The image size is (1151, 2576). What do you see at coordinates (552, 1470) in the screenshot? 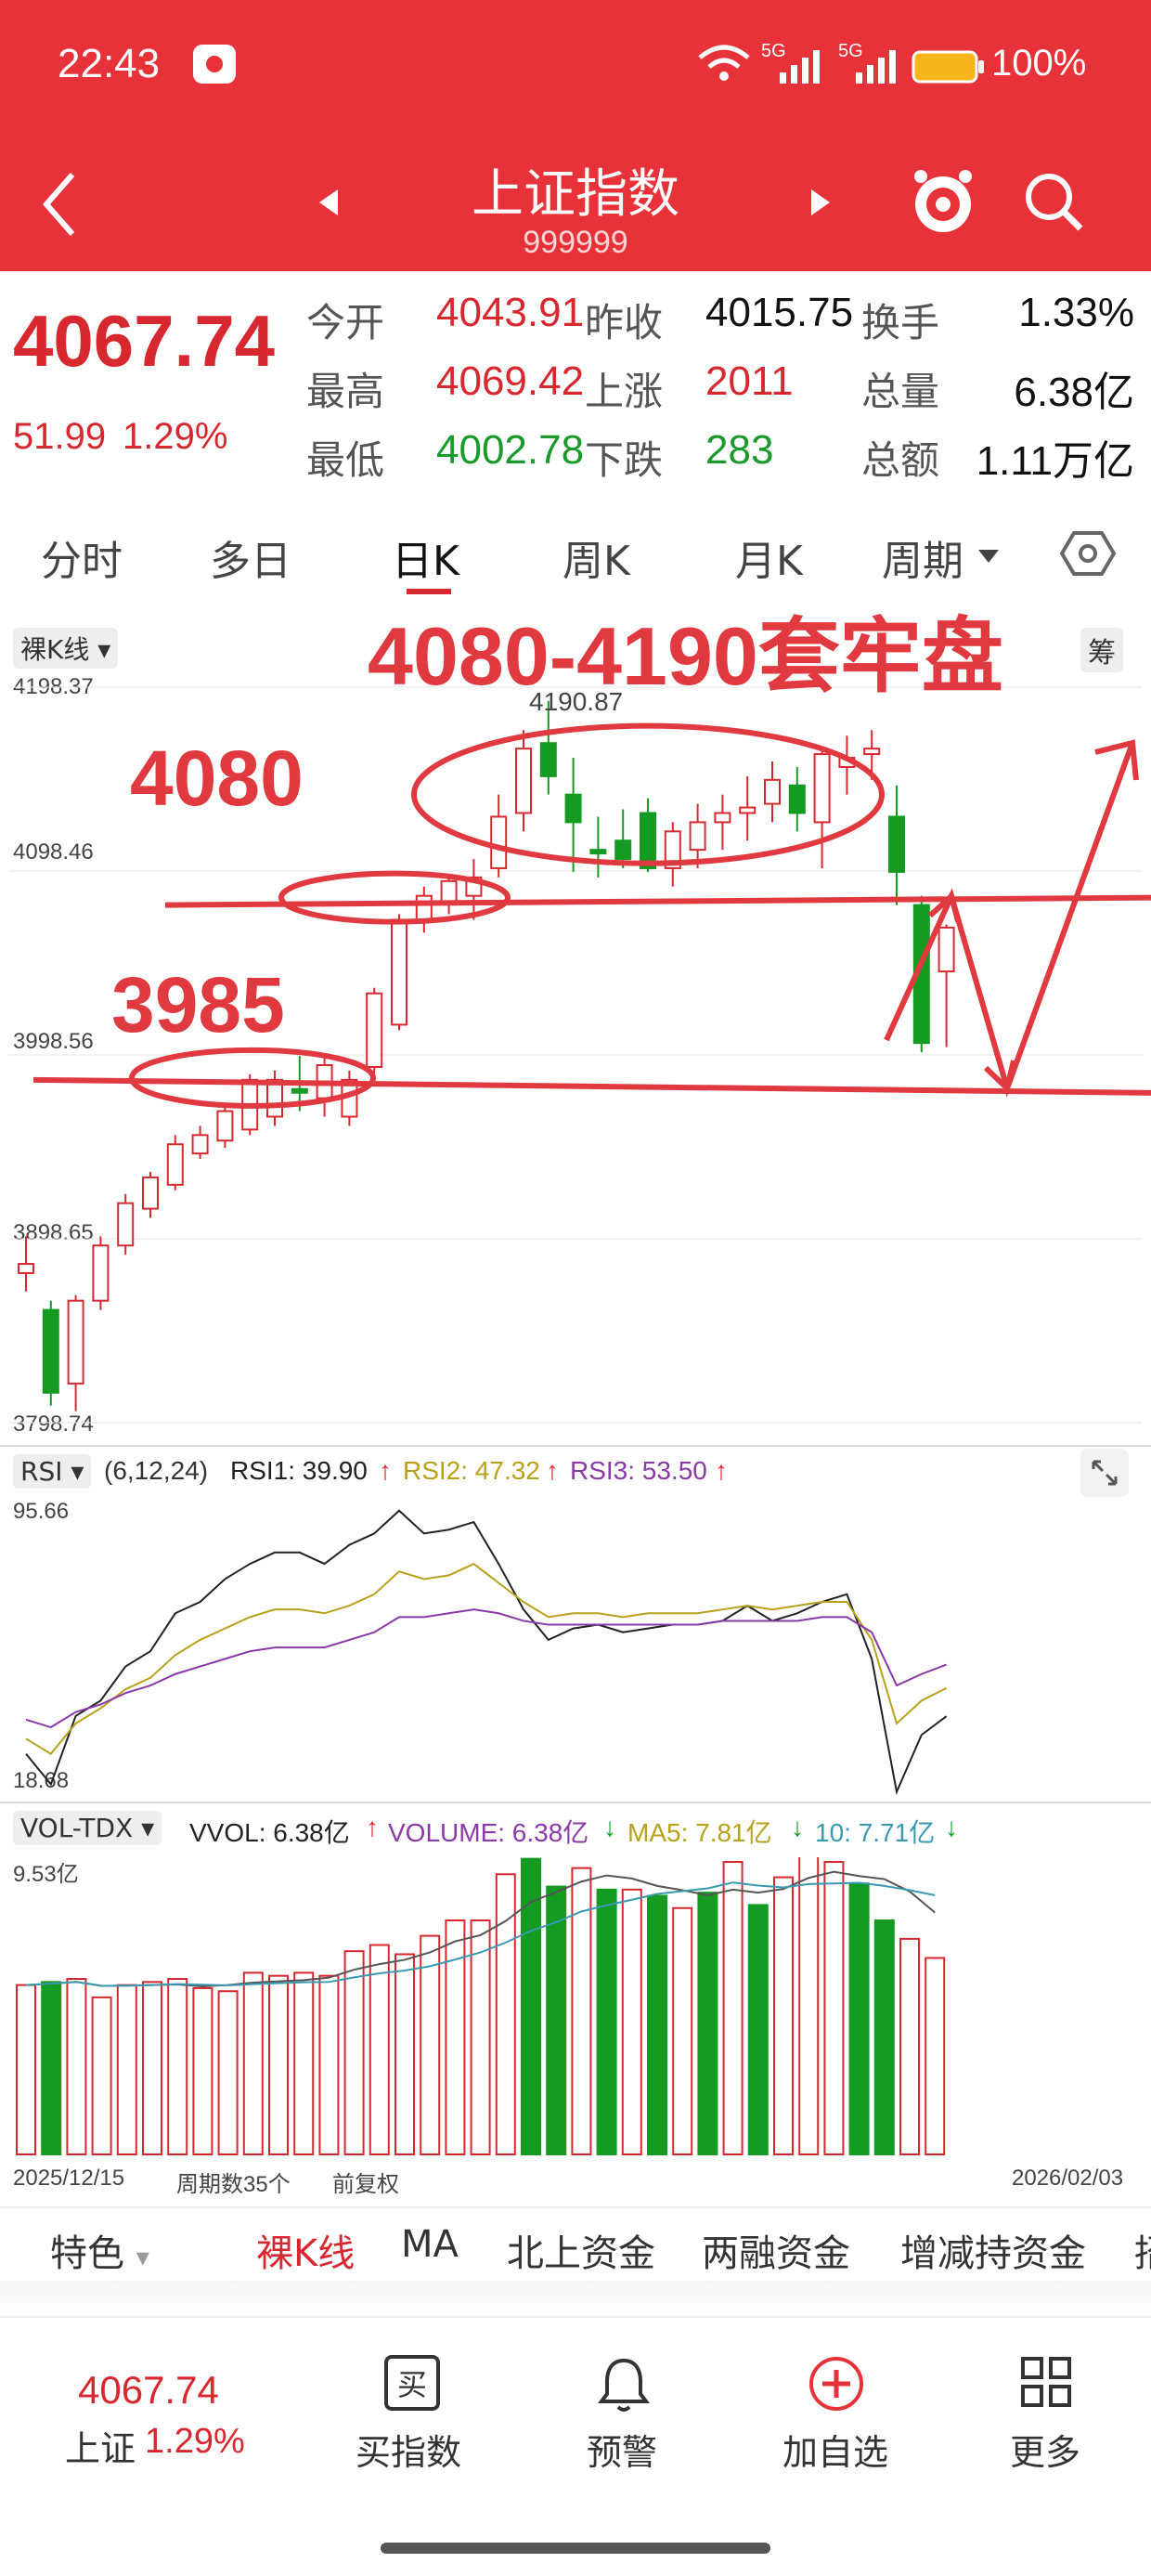
I see `rsi2-arrow: ↑` at bounding box center [552, 1470].